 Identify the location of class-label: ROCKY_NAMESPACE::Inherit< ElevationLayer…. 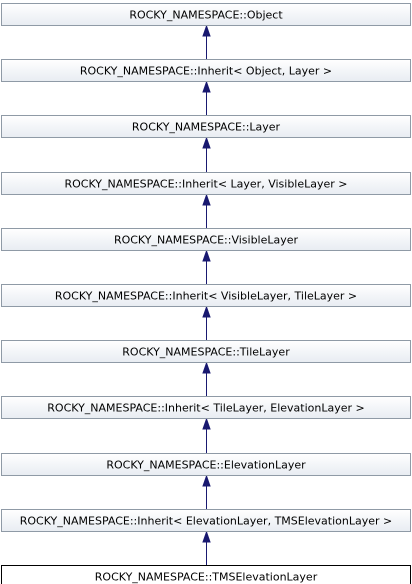
(206, 521).